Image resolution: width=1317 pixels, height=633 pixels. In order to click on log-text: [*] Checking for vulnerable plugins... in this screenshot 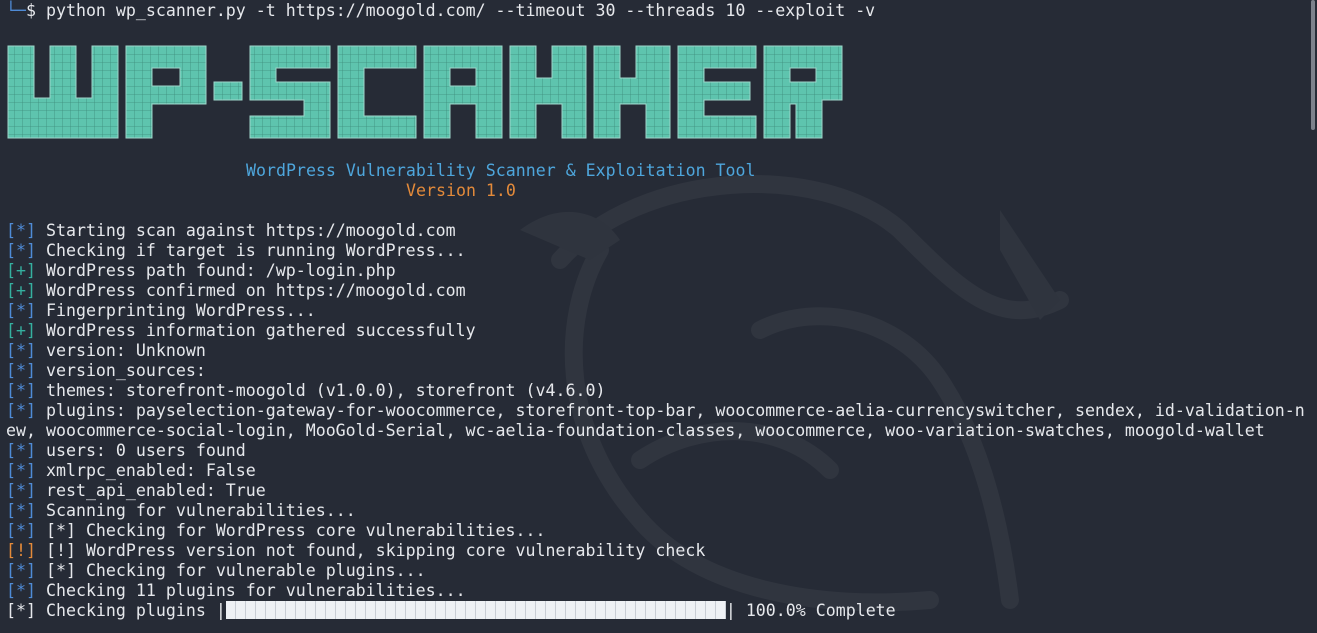, I will do `click(235, 570)`.